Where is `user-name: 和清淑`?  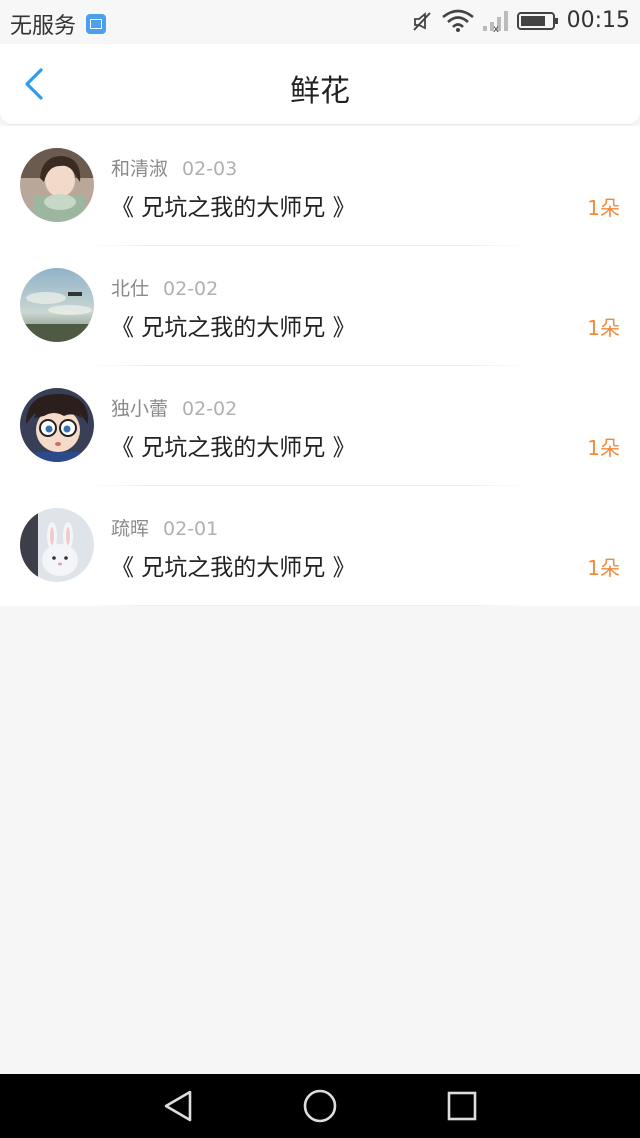 user-name: 和清淑 is located at coordinates (140, 169).